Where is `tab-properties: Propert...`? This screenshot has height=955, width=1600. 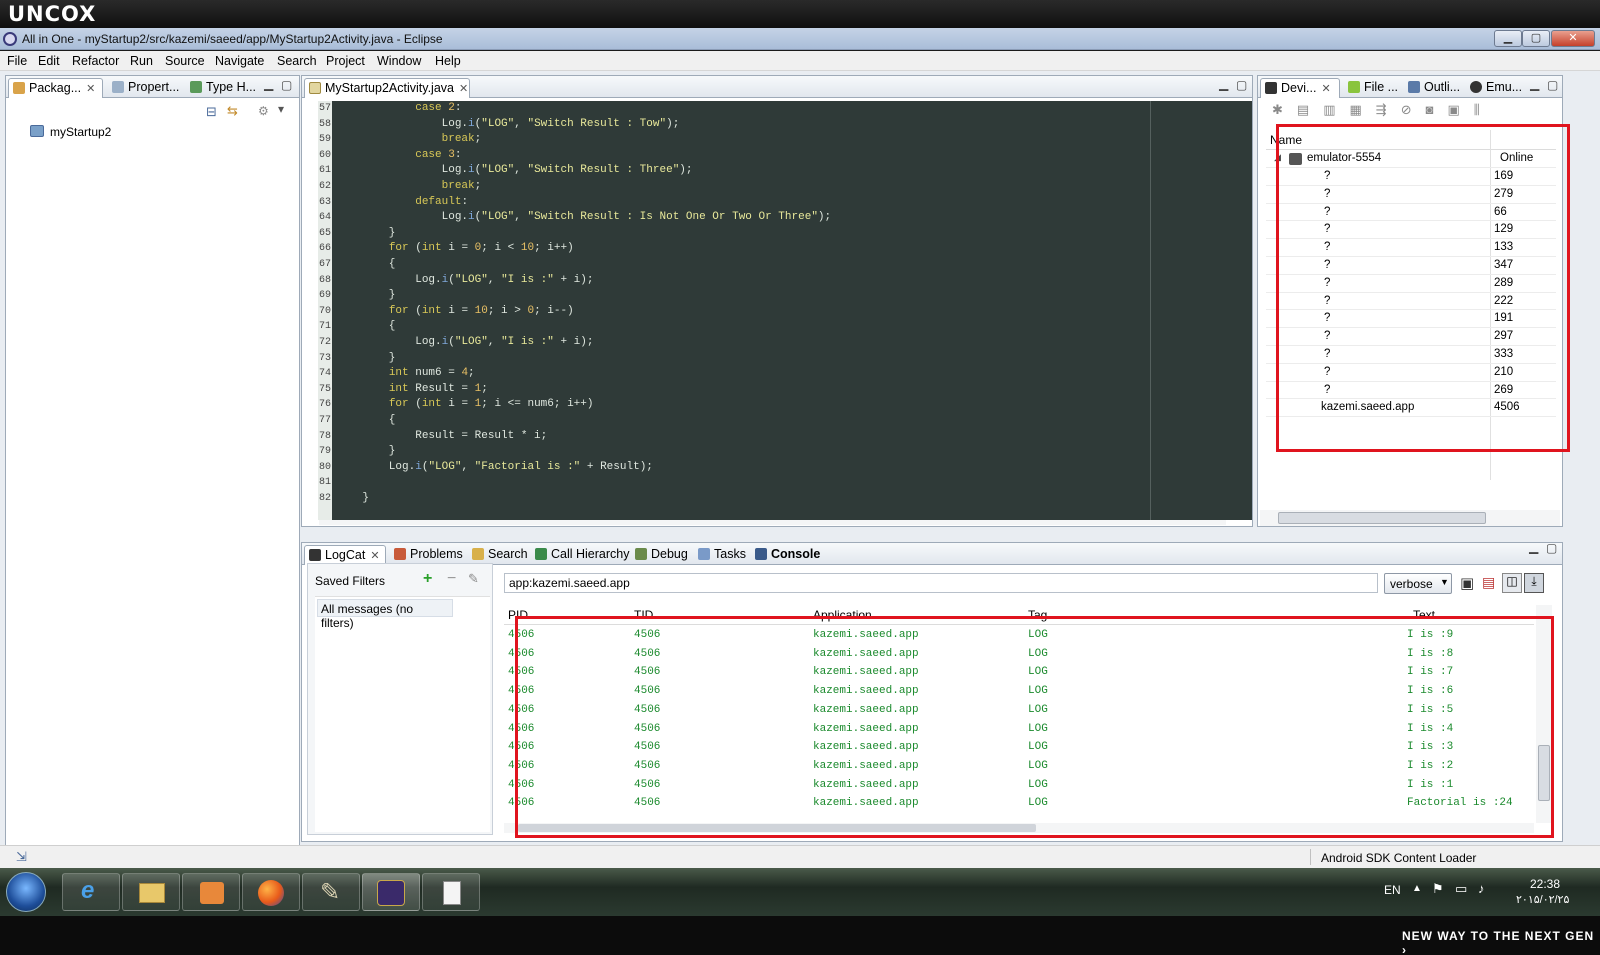
tab-properties: Propert... is located at coordinates (145, 88).